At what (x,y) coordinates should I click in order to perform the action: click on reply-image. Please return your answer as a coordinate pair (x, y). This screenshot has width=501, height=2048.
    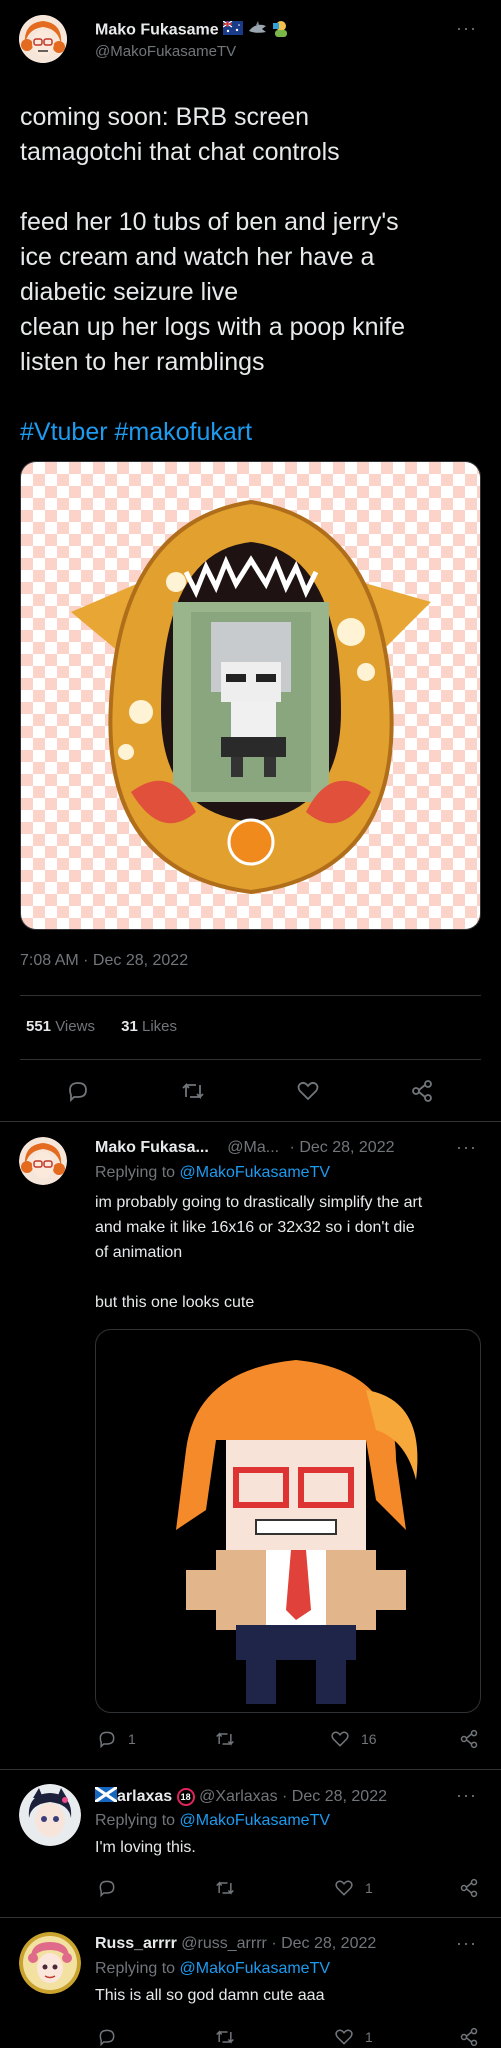
    Looking at the image, I should click on (288, 1521).